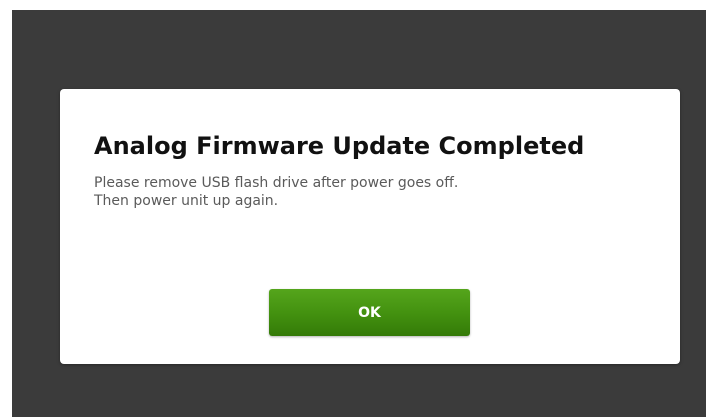 This screenshot has width=706, height=417. Describe the element at coordinates (339, 146) in the screenshot. I see `dialog-title: Analog Firmware Update Completed` at that location.